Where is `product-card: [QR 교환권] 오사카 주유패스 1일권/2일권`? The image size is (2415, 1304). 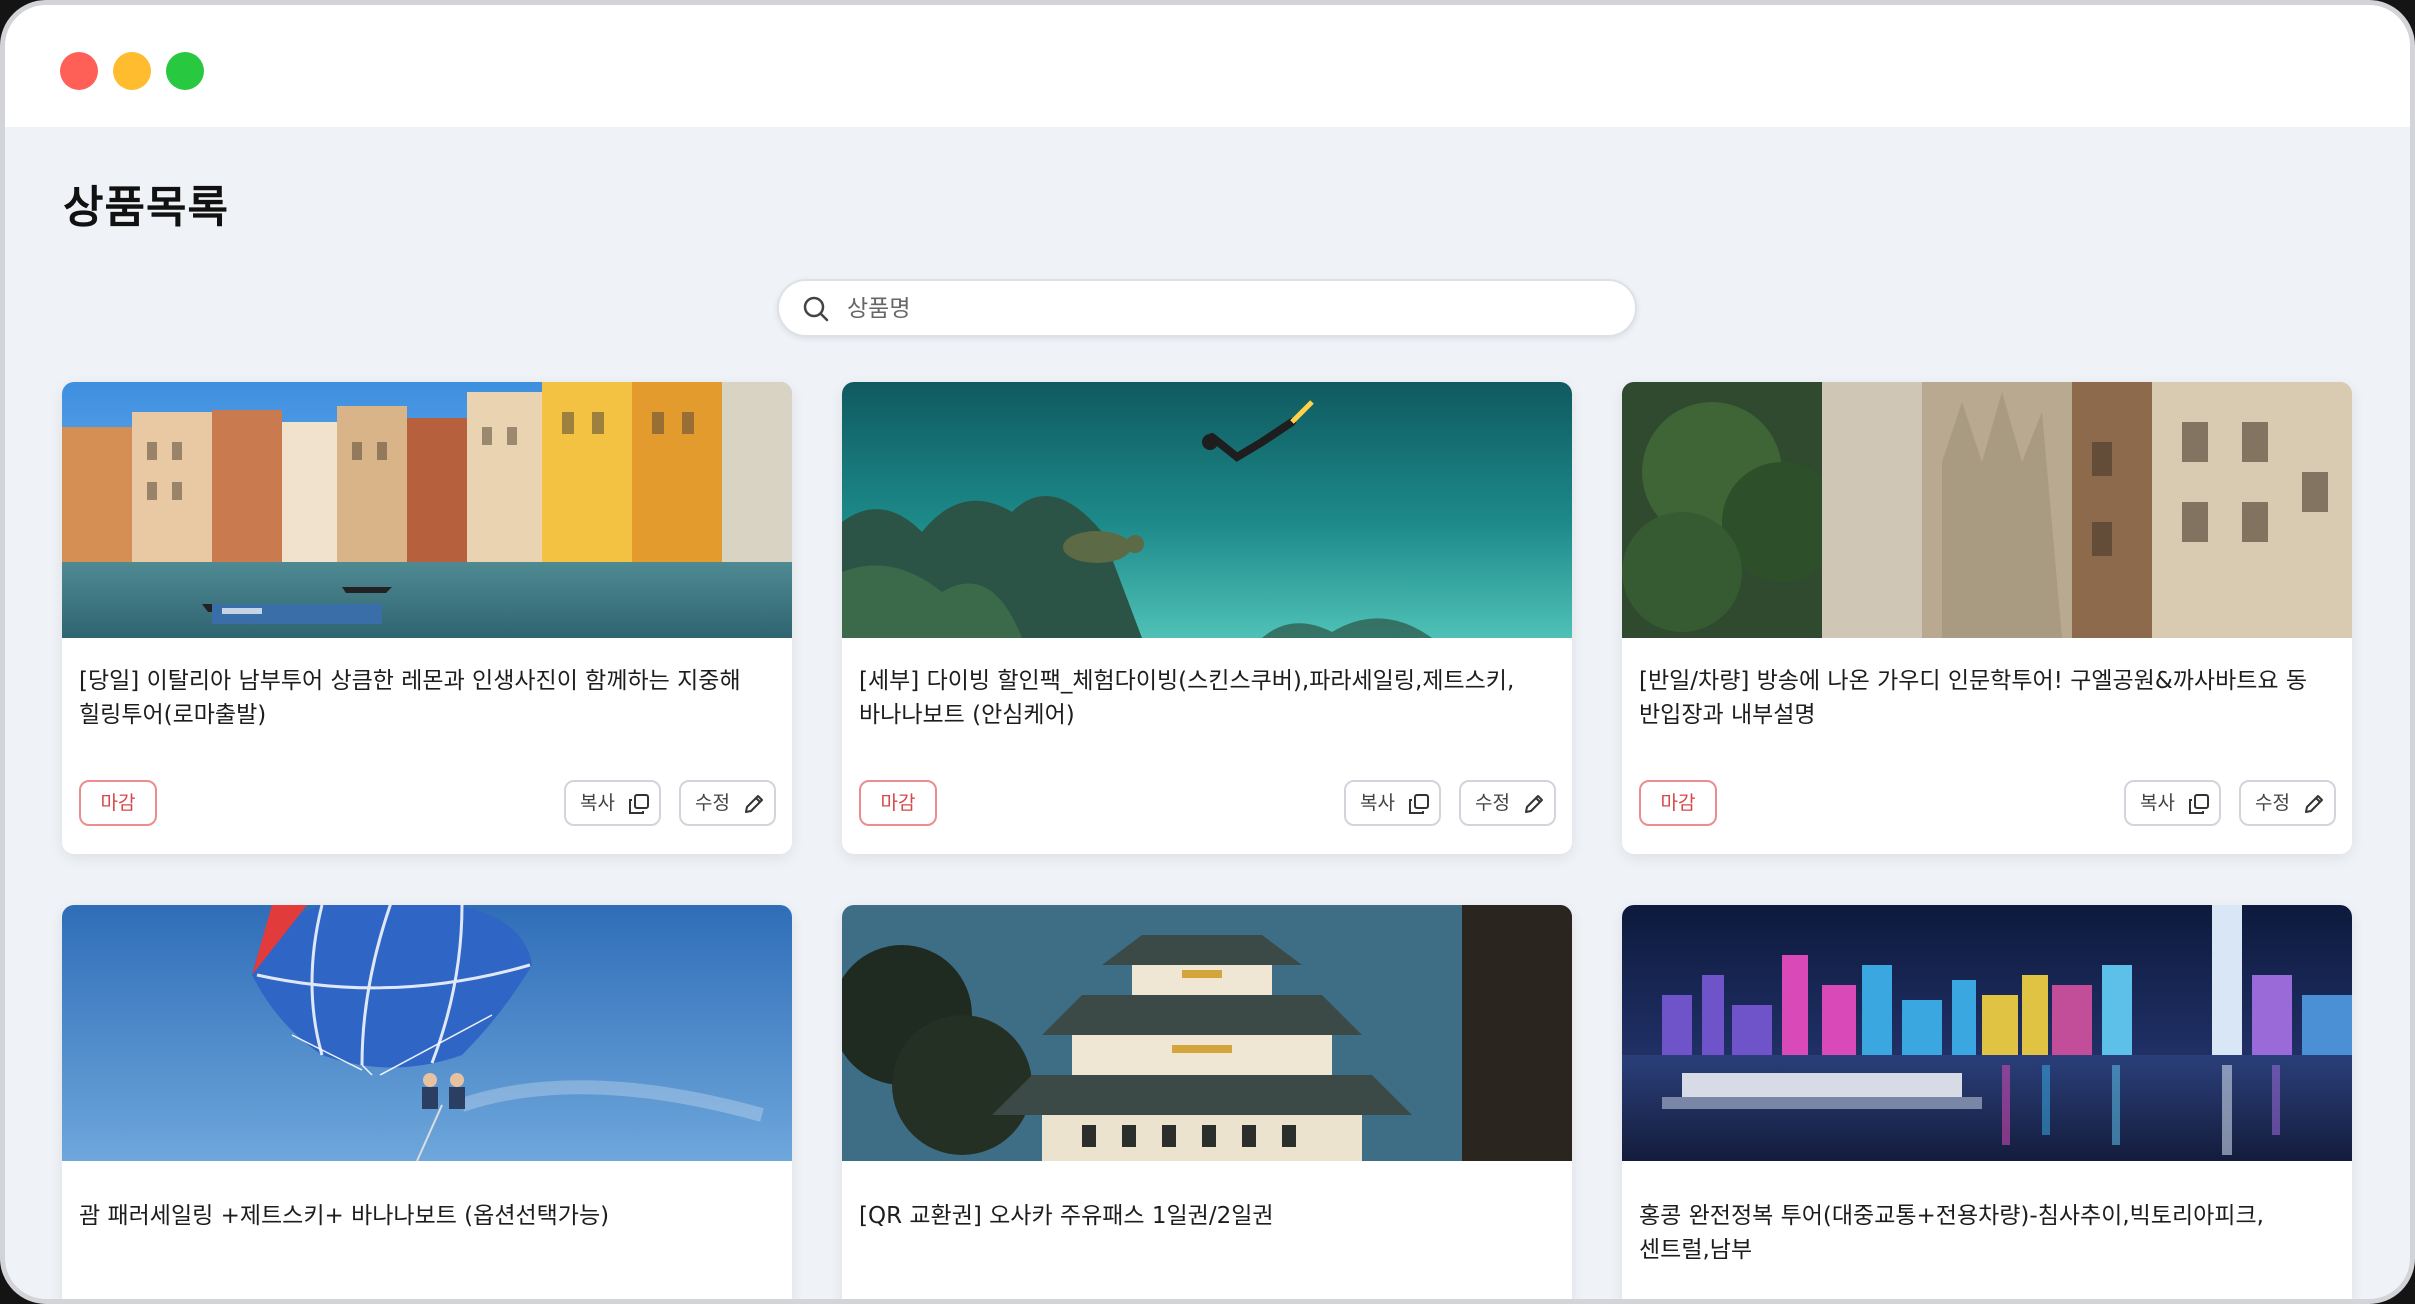
product-card: [QR 교환권] 오사카 주유패스 1일권/2일권 is located at coordinates (1207, 1102).